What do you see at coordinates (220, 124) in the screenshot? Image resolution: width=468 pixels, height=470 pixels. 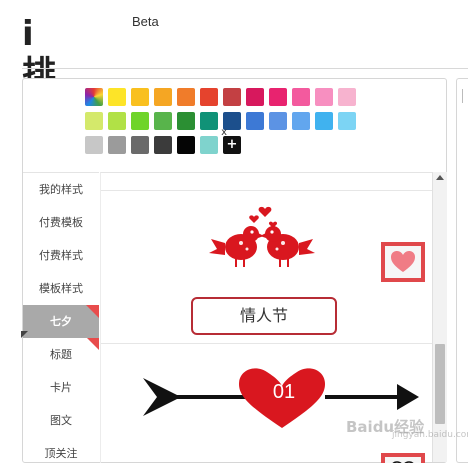 I see `color-palette: x +` at bounding box center [220, 124].